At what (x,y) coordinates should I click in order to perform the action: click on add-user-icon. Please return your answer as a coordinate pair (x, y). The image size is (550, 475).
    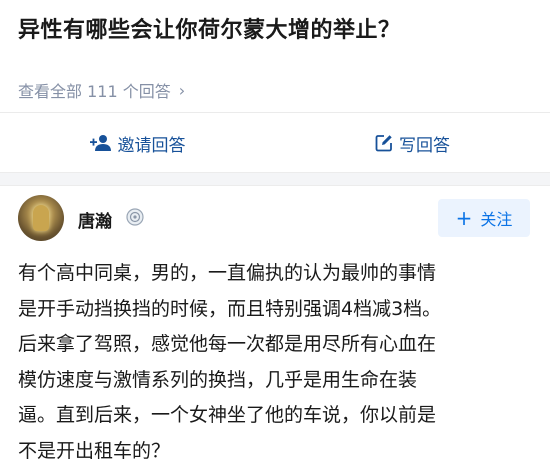
    Looking at the image, I should click on (100, 143).